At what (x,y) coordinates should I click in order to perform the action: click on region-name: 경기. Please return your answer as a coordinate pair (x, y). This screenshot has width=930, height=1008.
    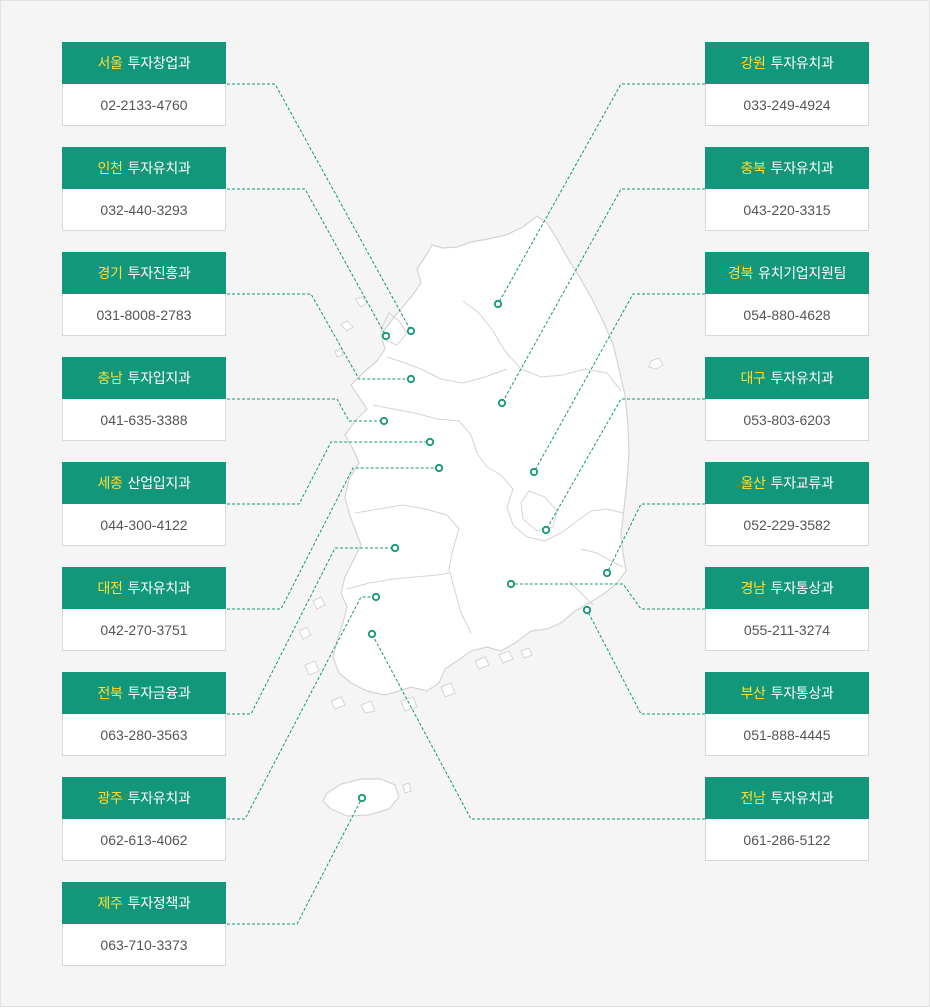
    Looking at the image, I should click on (110, 274).